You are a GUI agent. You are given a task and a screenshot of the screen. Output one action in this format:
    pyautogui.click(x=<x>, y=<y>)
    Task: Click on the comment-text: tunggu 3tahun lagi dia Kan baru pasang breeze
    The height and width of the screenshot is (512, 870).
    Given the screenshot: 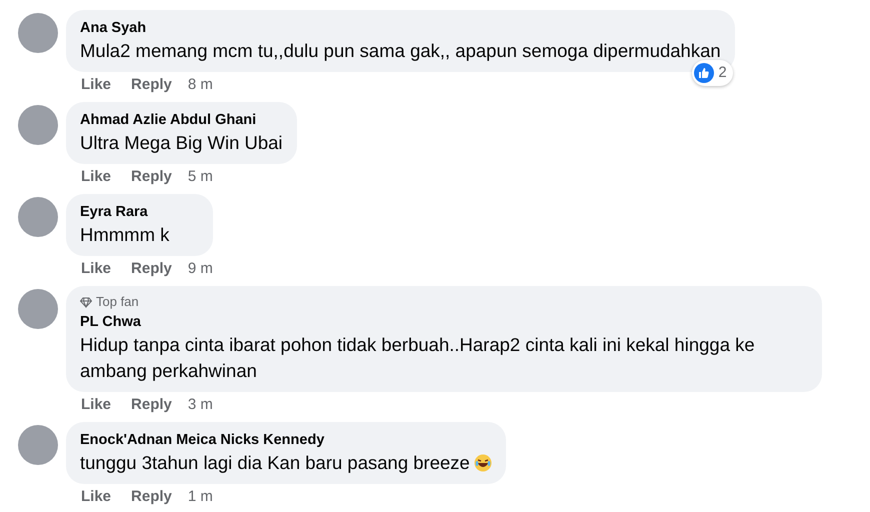 What is the action you would take?
    pyautogui.click(x=286, y=463)
    